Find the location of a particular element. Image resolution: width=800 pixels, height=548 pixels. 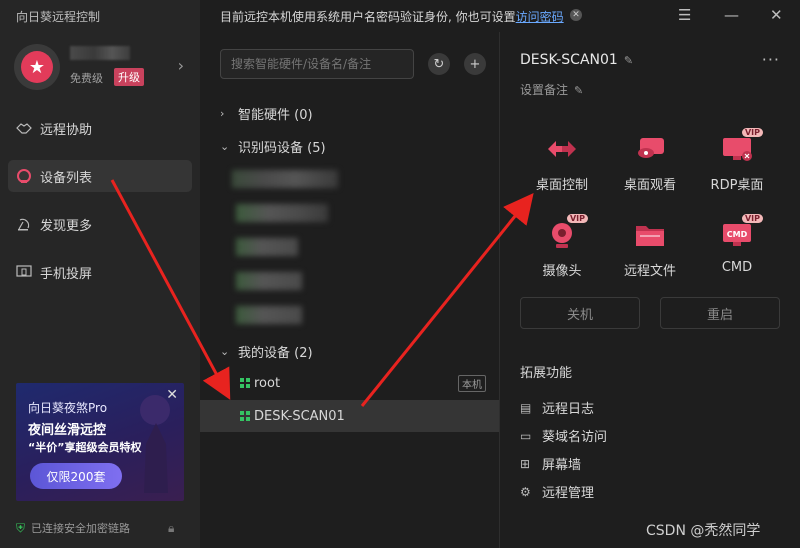

ext-label: 屏幕墙 is located at coordinates (562, 465).